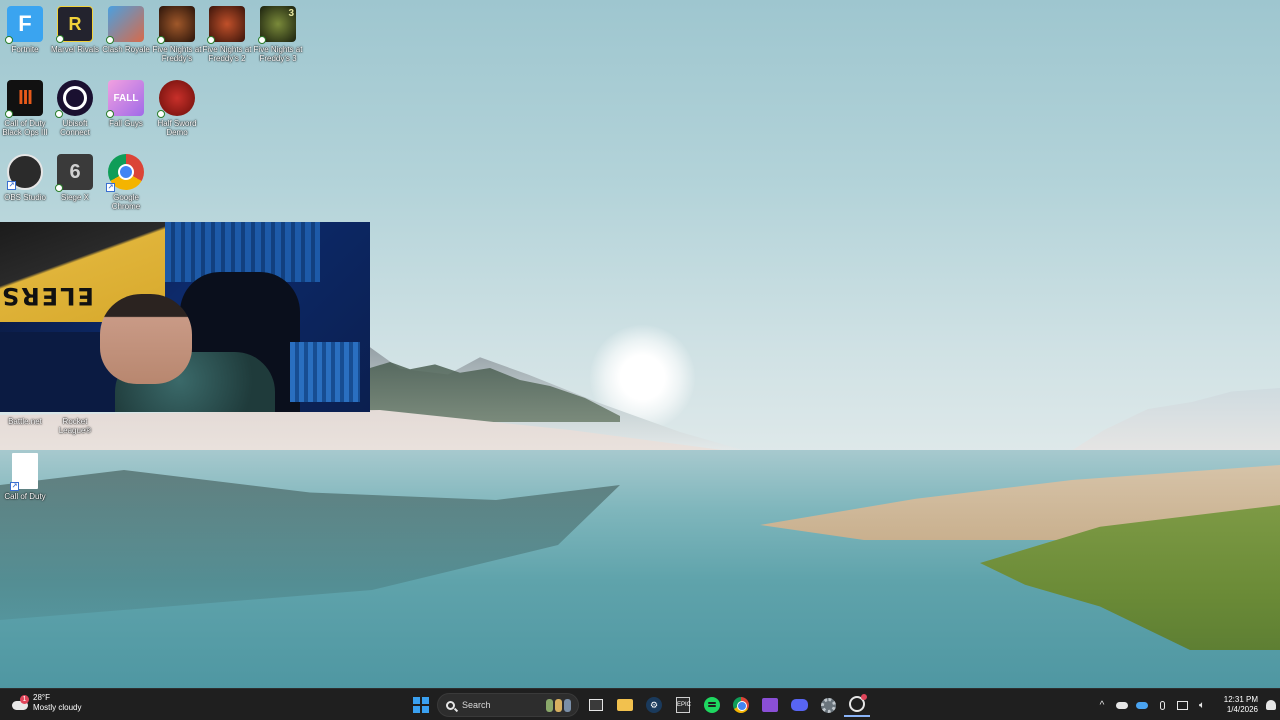  What do you see at coordinates (177, 54) in the screenshot?
I see `desktop-icon-label: Five Nights at Freddy's` at bounding box center [177, 54].